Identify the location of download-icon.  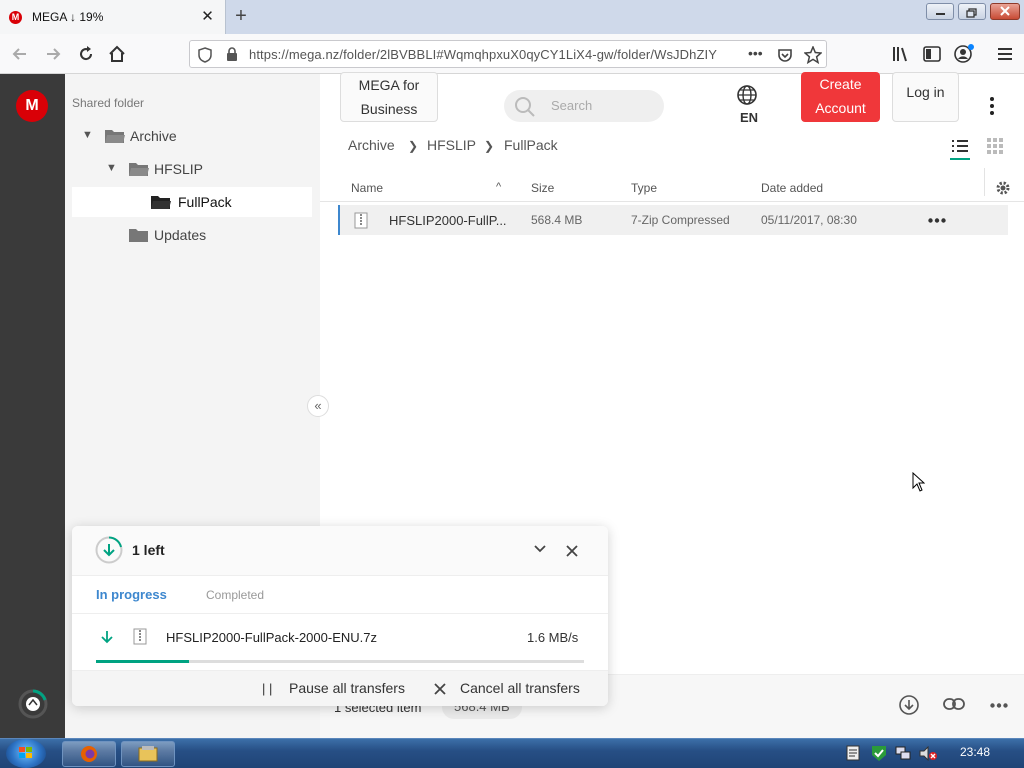
(909, 705).